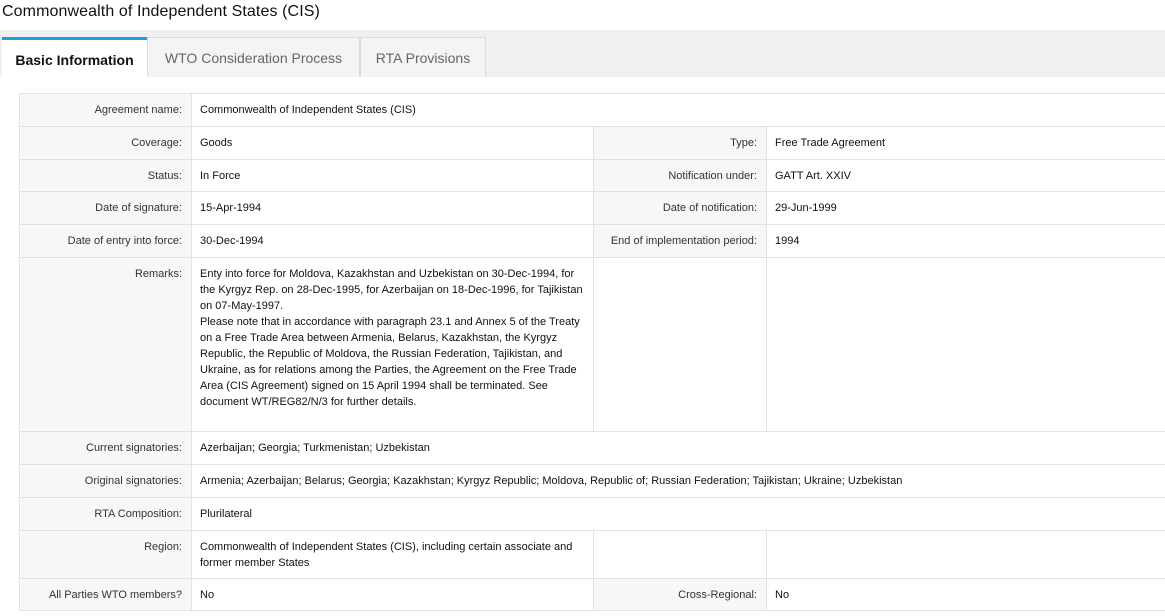 The image size is (1165, 616). Describe the element at coordinates (253, 57) in the screenshot. I see `tab-wto-consideration-process: WTO Consideration Process` at that location.